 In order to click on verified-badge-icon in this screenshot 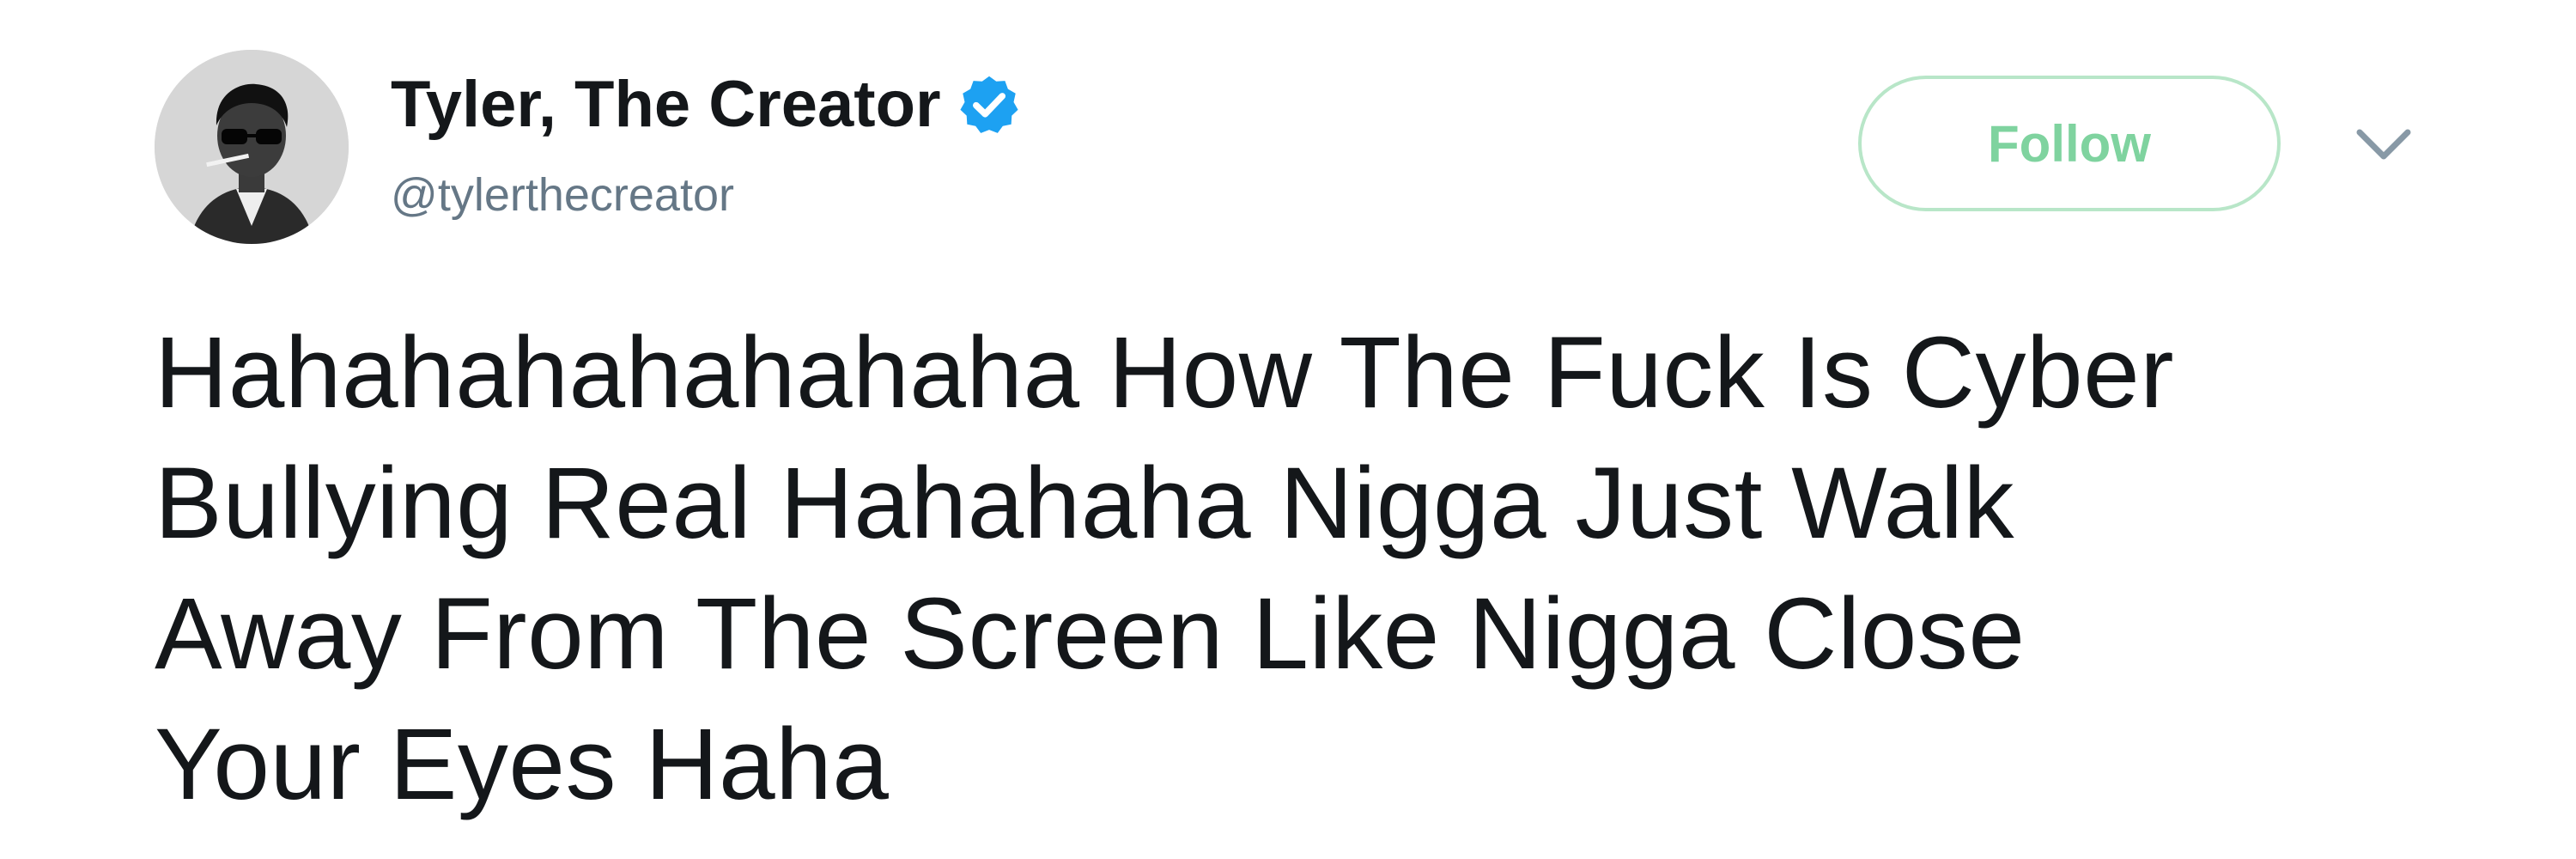, I will do `click(990, 105)`.